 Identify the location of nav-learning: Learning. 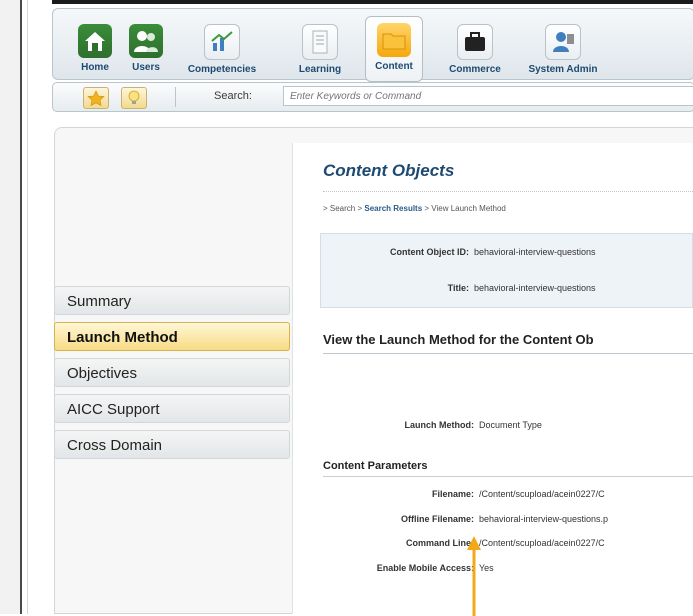
(320, 52).